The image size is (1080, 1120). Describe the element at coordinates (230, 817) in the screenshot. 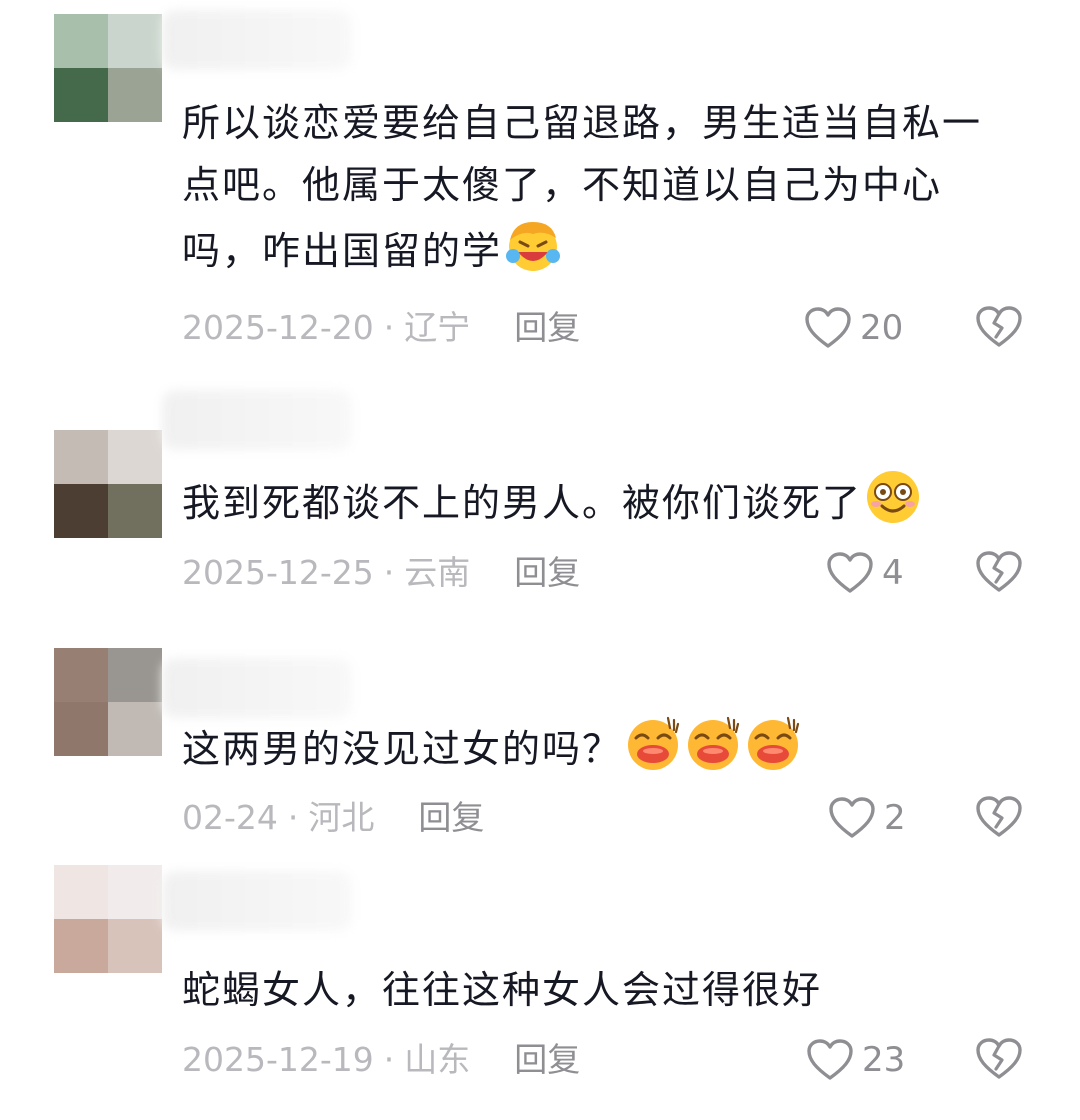

I see `comment-date: 02-24` at that location.